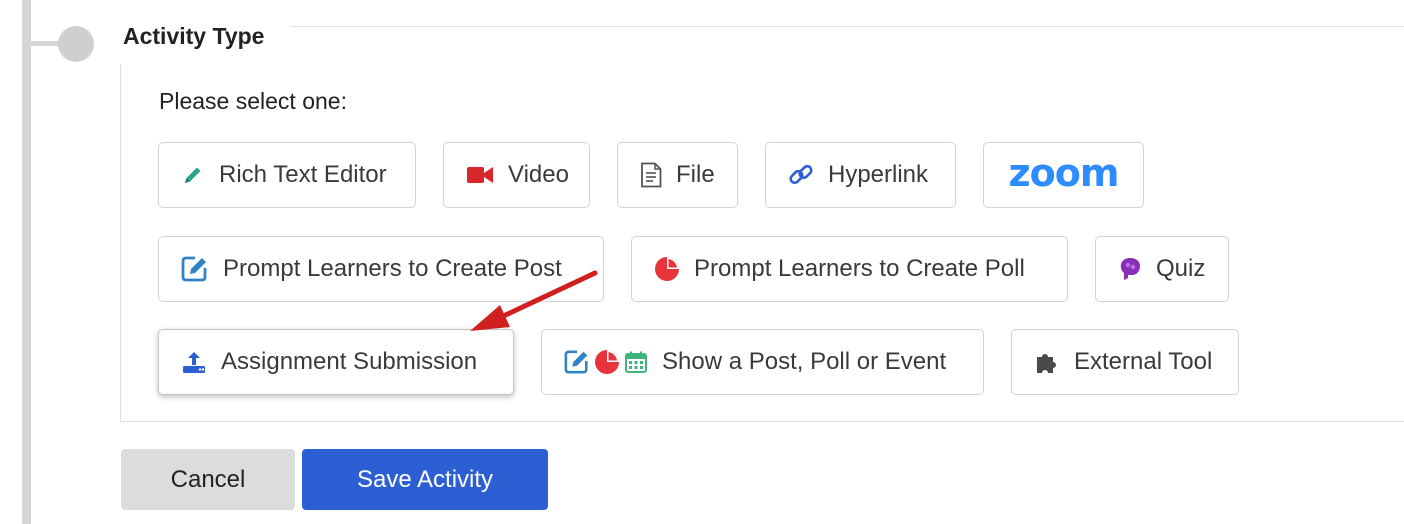 This screenshot has height=524, width=1404. I want to click on pencil-icon, so click(193, 175).